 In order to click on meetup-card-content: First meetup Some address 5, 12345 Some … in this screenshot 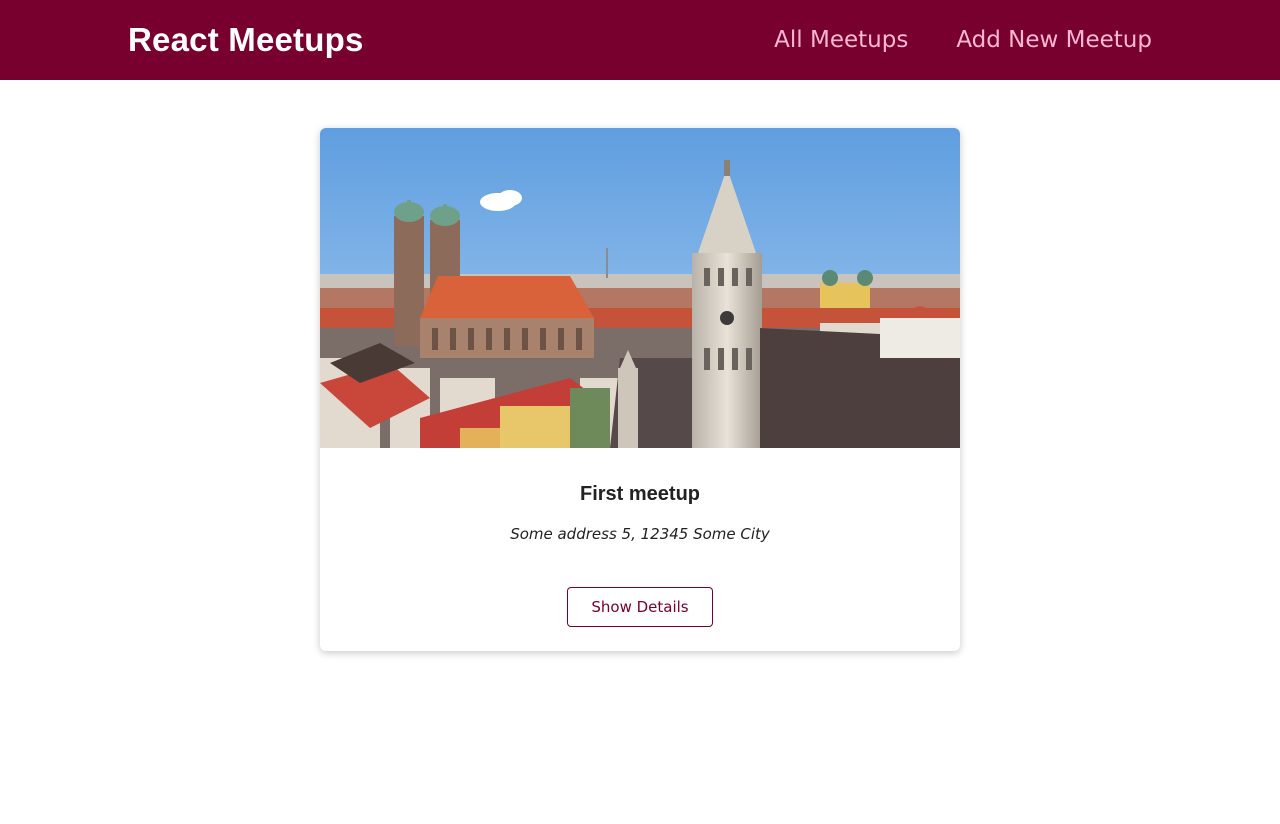, I will do `click(640, 497)`.